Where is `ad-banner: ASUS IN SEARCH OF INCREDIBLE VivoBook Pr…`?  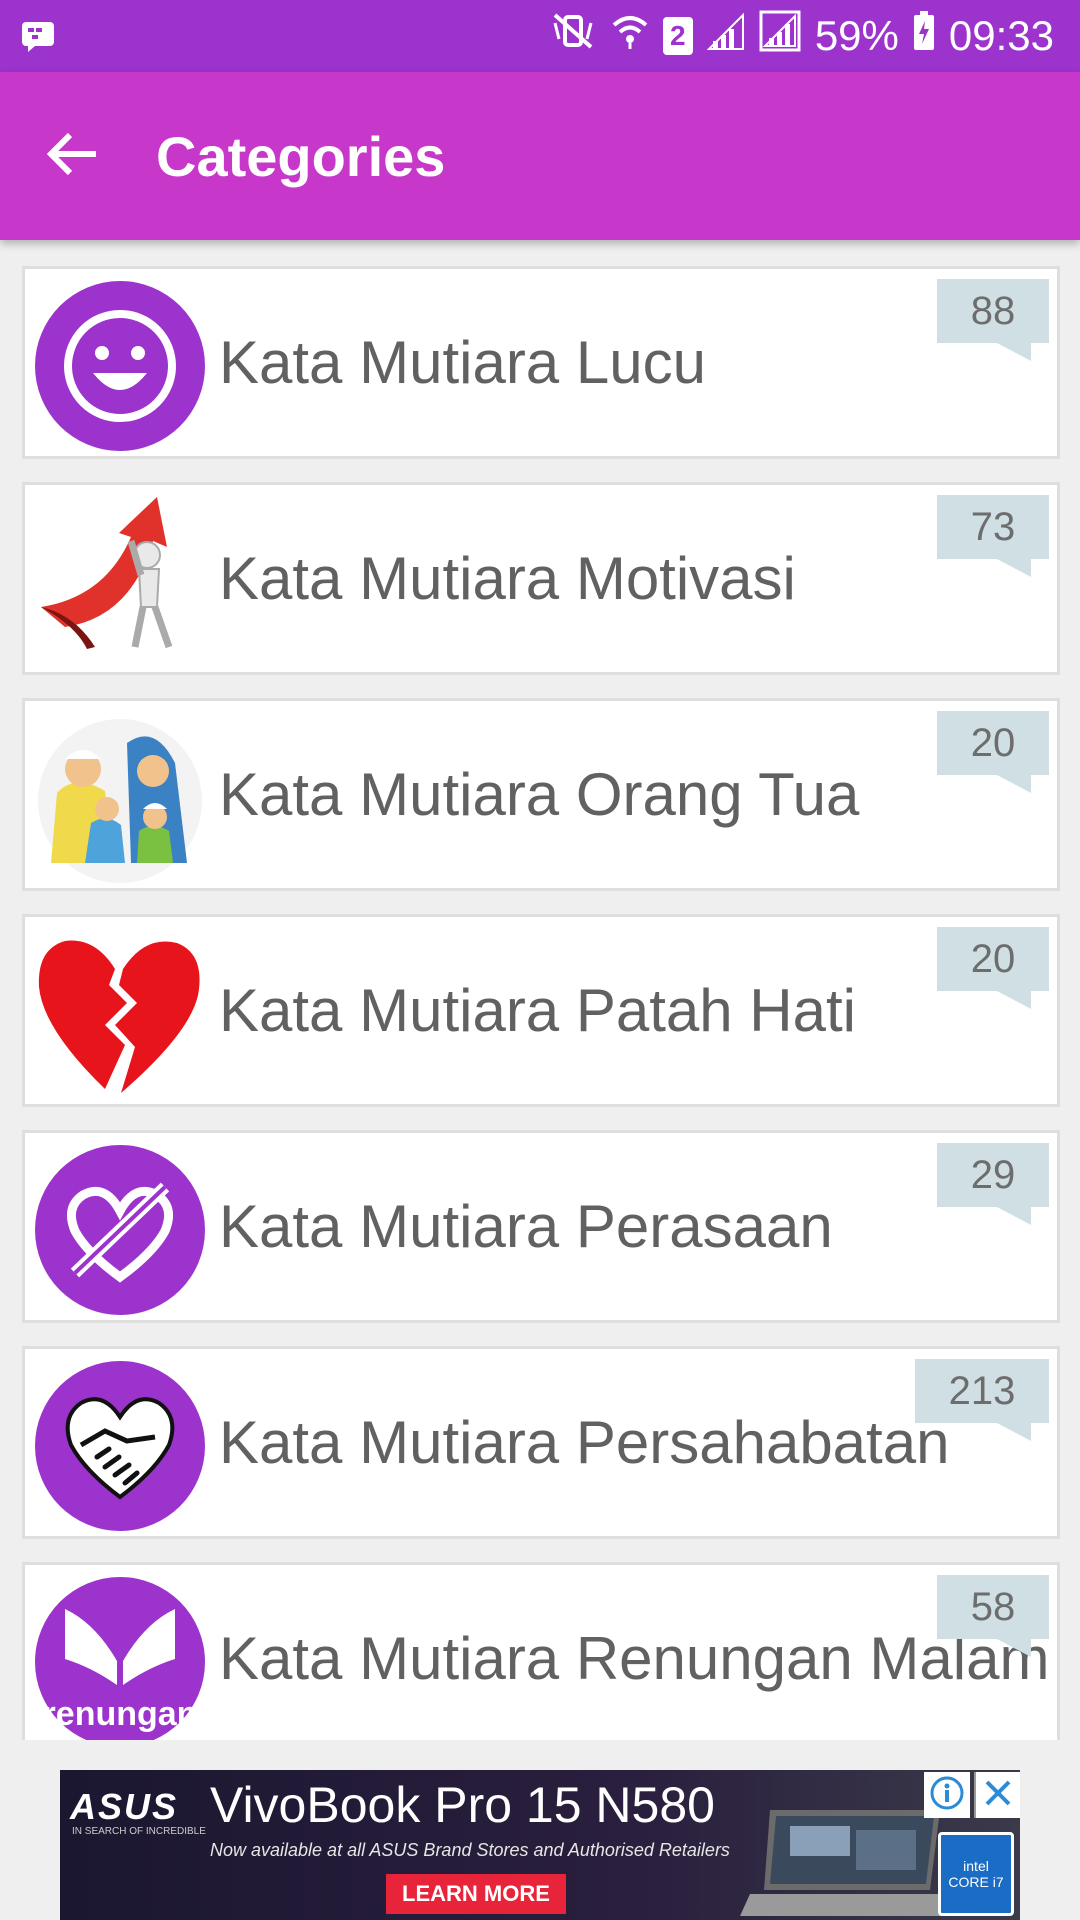
ad-banner: ASUS IN SEARCH OF INCREDIBLE VivoBook Pr… is located at coordinates (540, 1845).